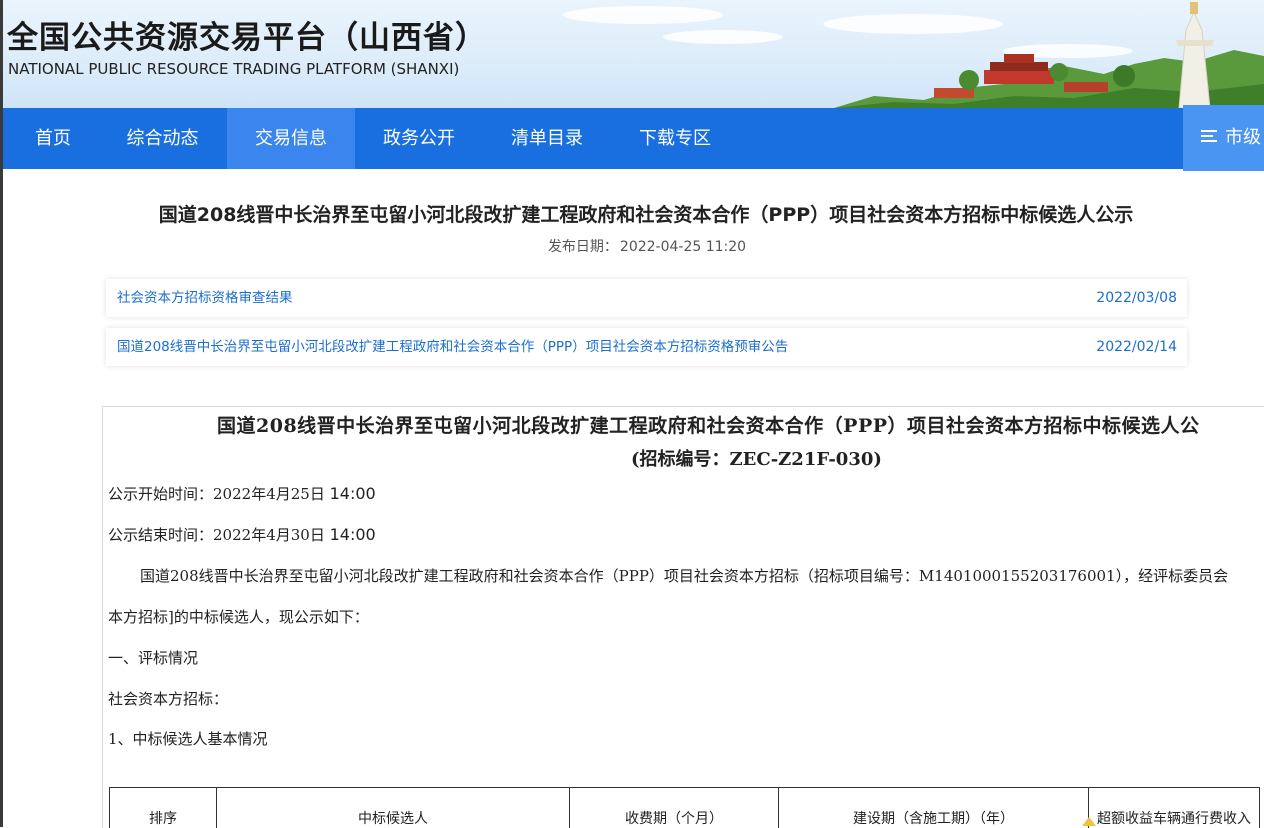  What do you see at coordinates (168, 698) in the screenshot?
I see `section-subheading: 社会资本方招标：` at bounding box center [168, 698].